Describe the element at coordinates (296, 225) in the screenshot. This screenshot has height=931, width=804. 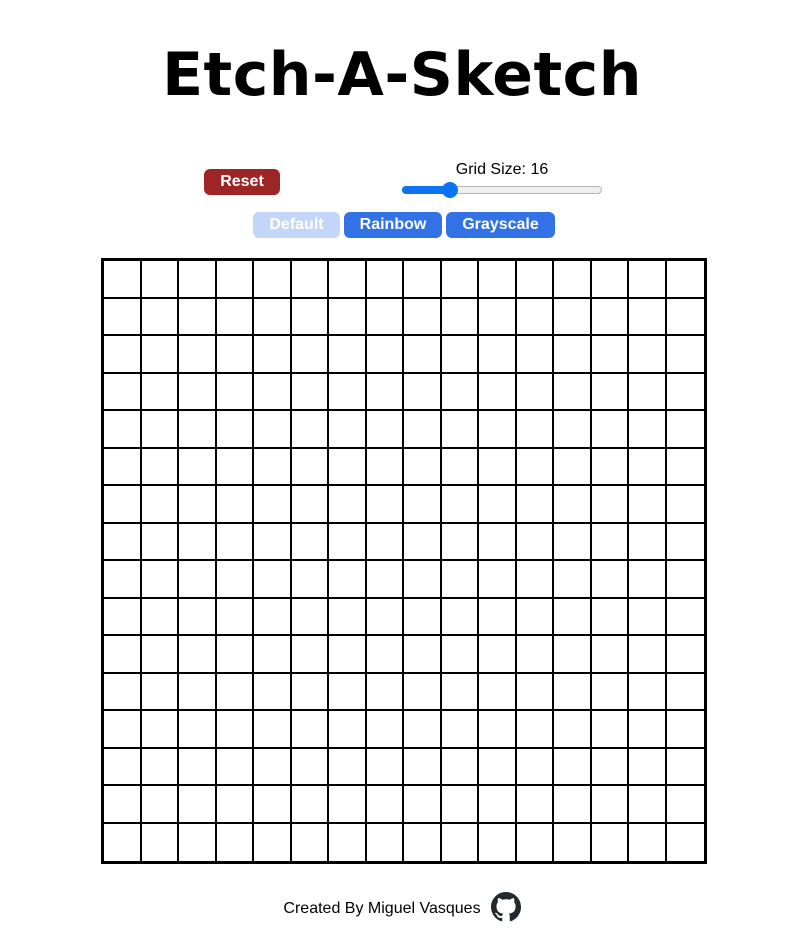
I see `default-mode-button: Default` at that location.